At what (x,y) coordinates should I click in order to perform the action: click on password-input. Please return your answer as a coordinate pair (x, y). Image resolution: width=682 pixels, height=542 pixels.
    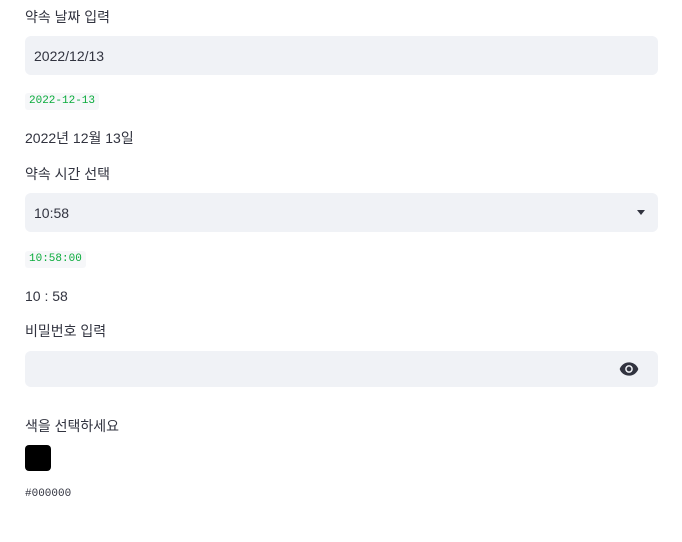
    Looking at the image, I should click on (341, 369).